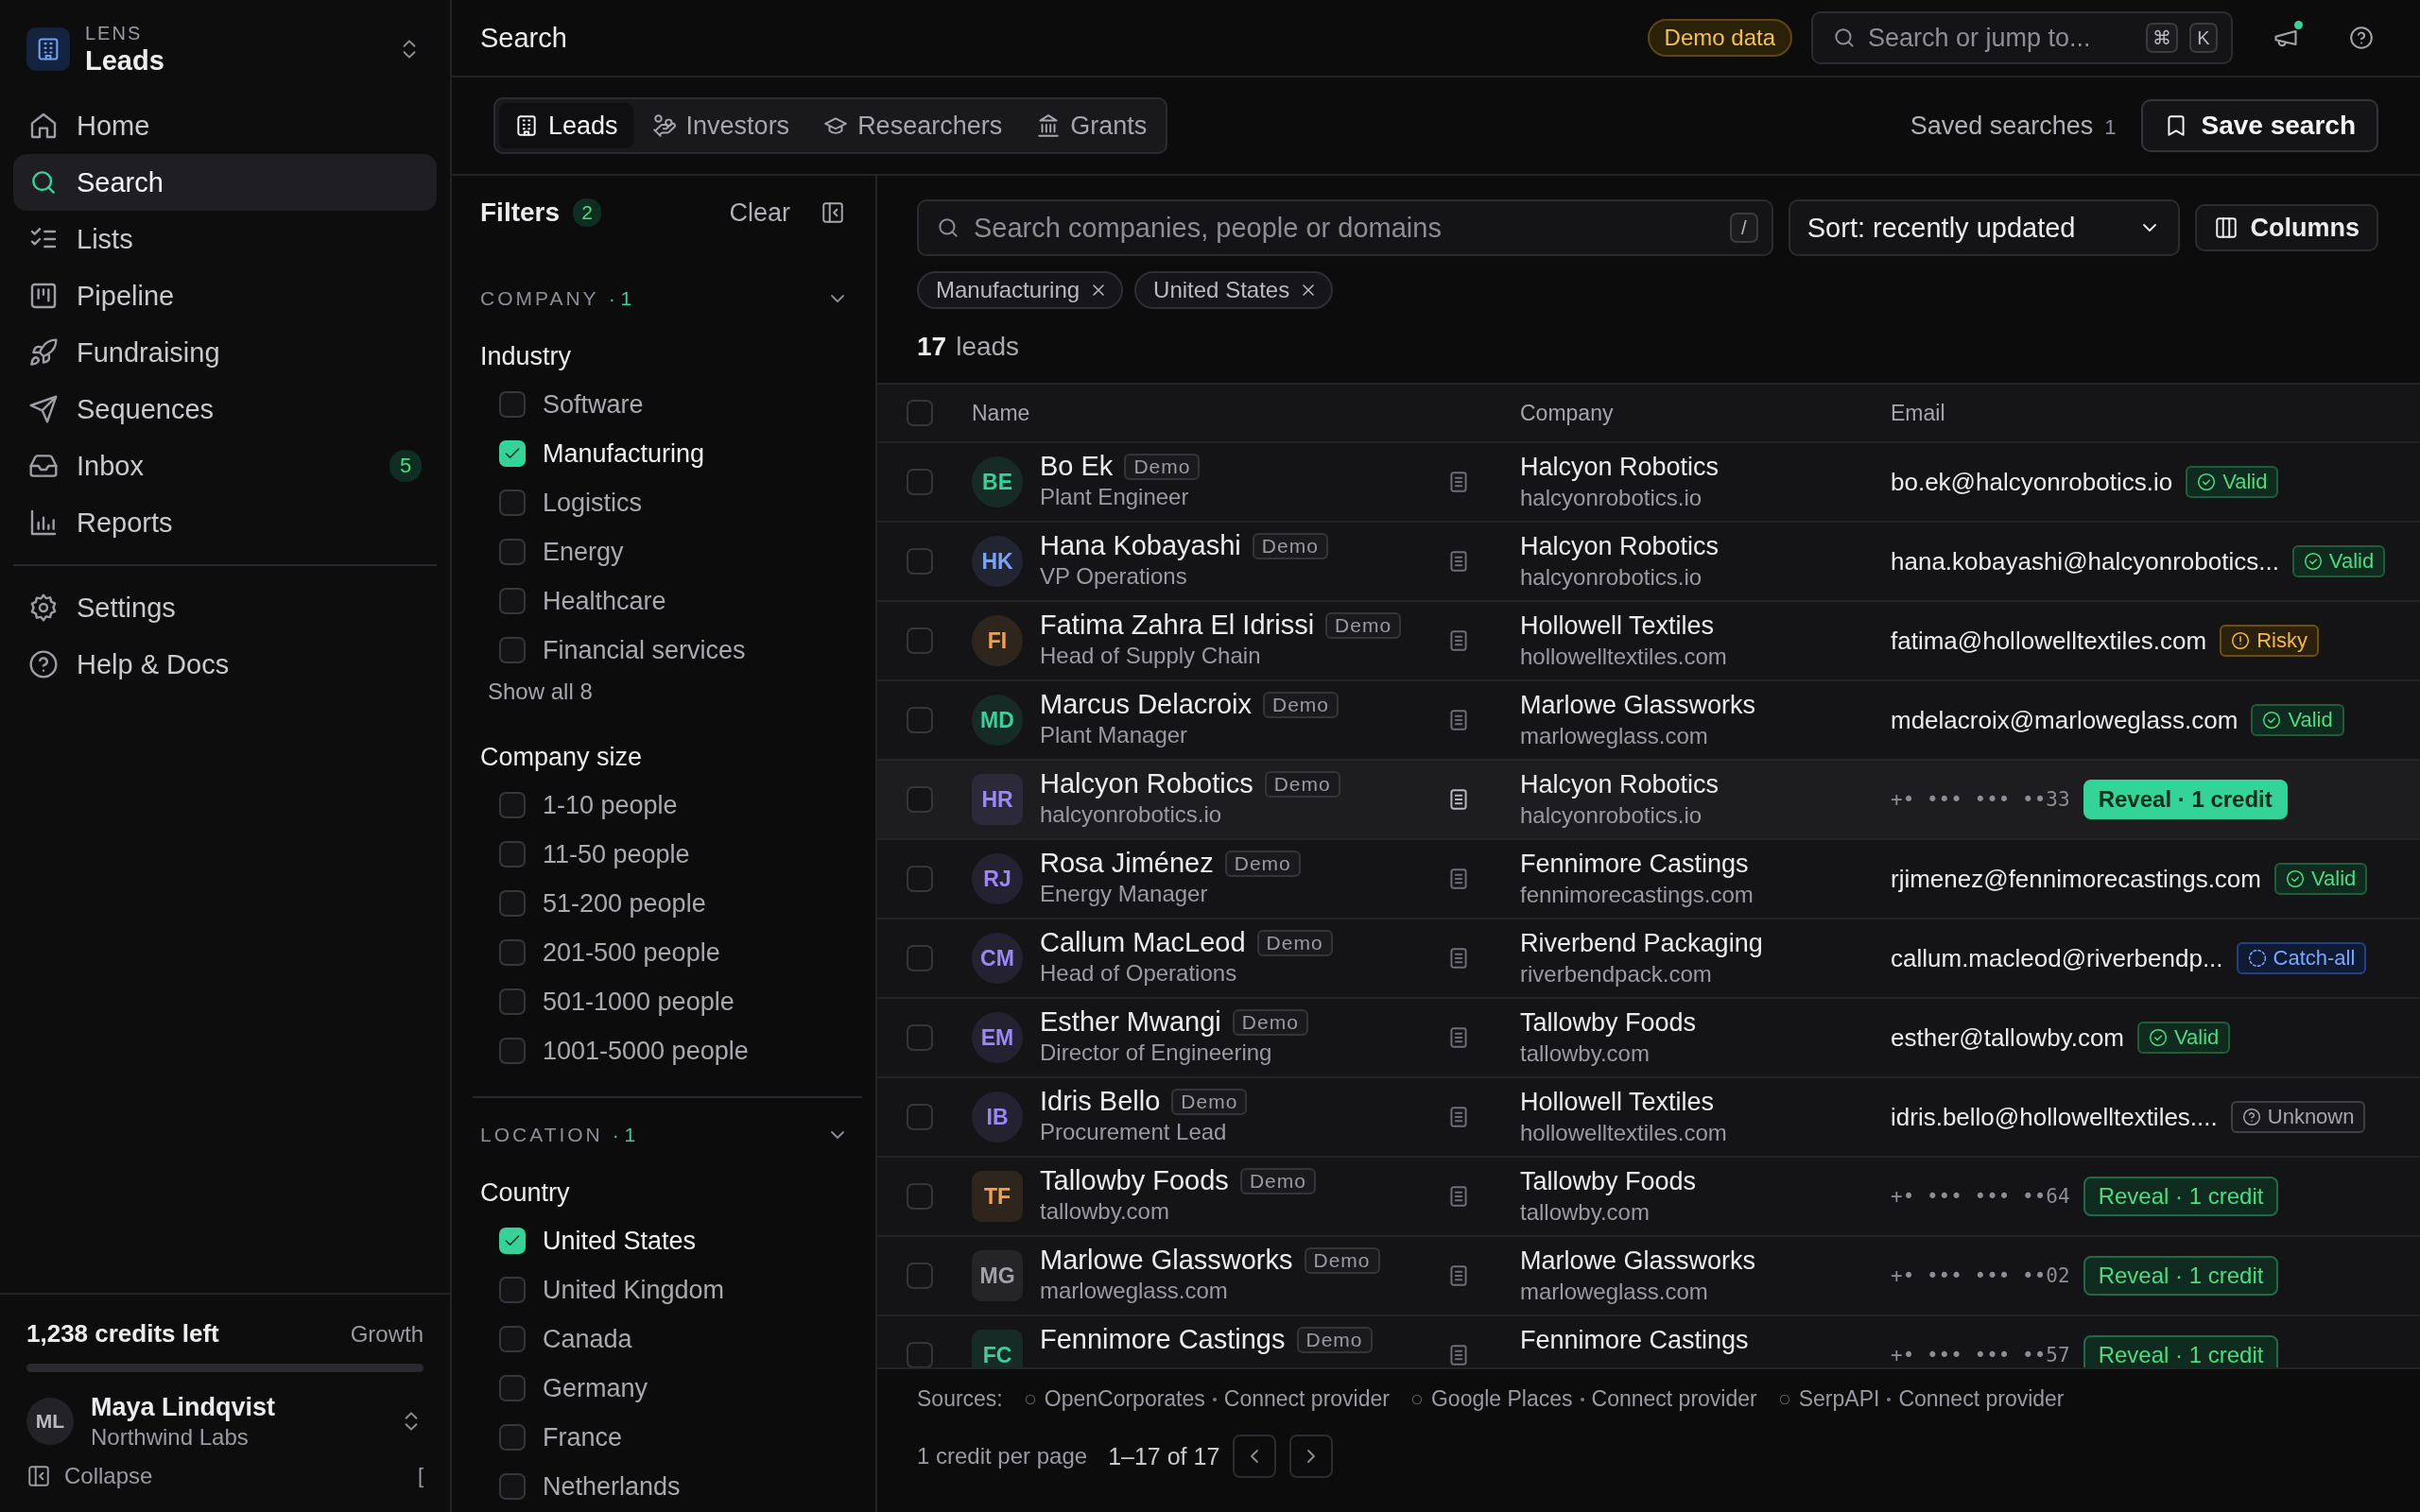 This screenshot has height=1512, width=2420. I want to click on table-row: TF Tallowby Foods Demo tallowby.com Tallowby Foods tallowby.com +• ••• ••• ••64 Reveal · 1 credit, so click(1648, 1197).